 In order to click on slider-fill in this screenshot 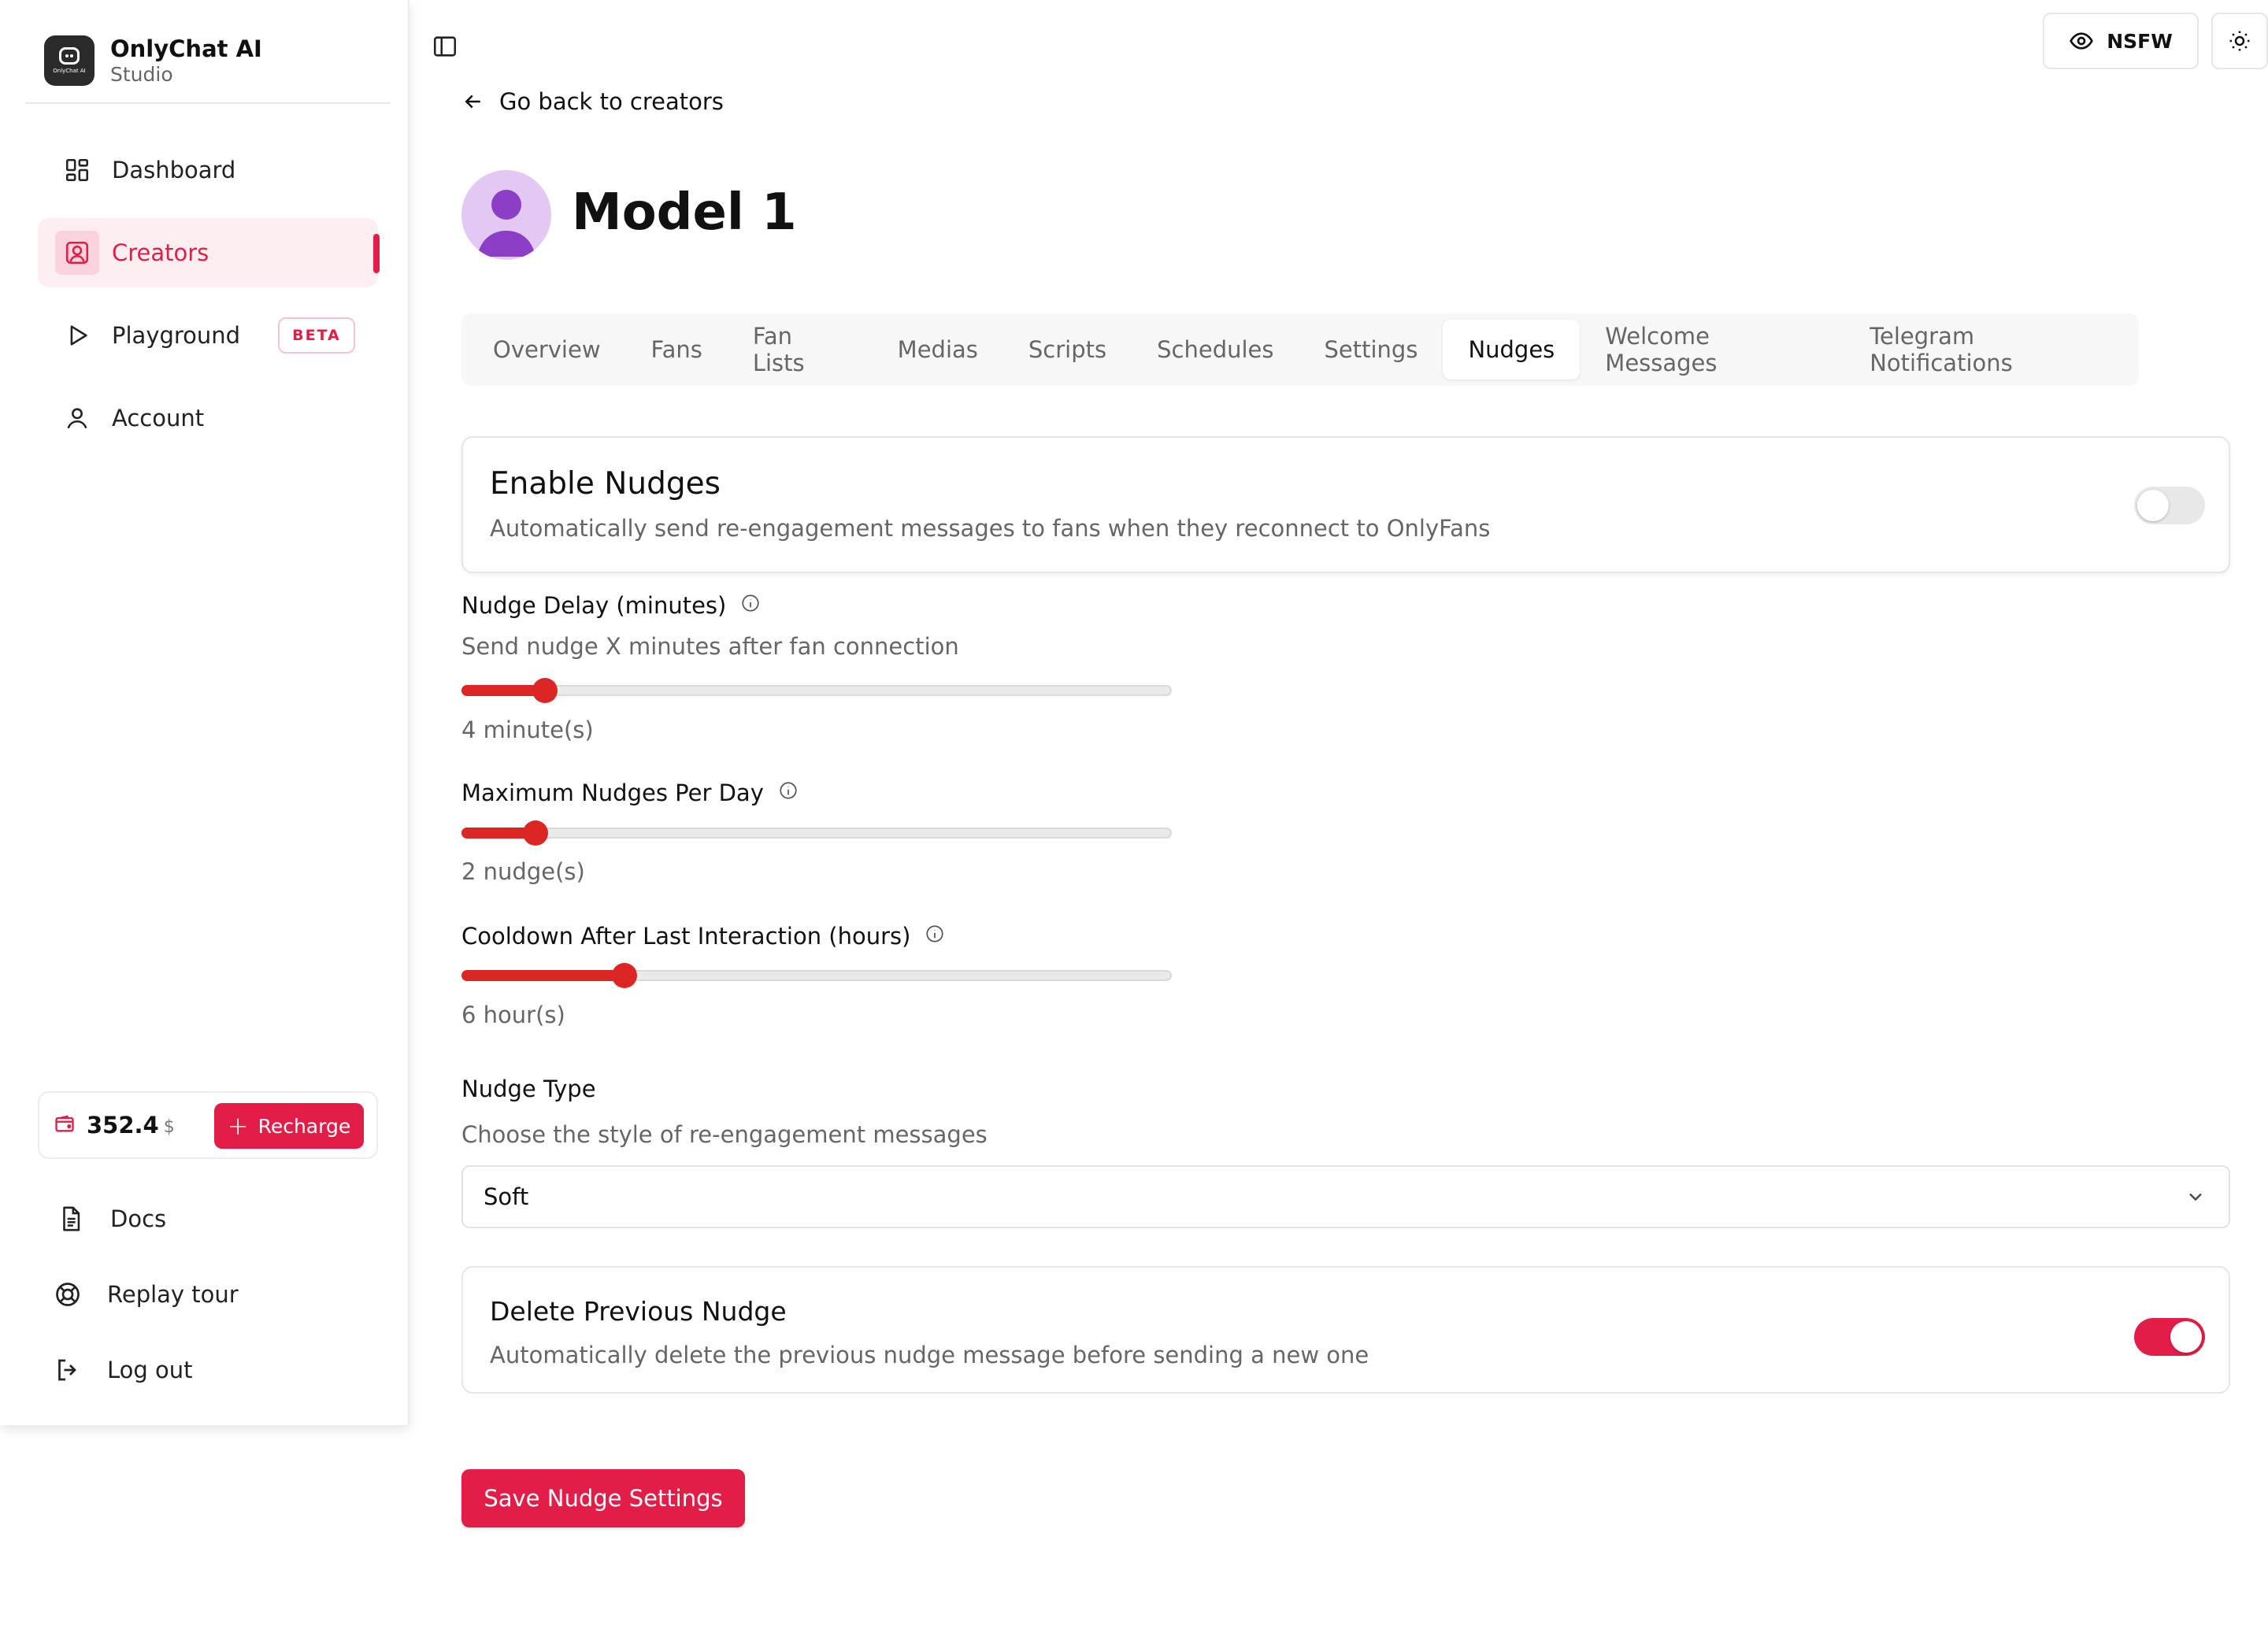, I will do `click(542, 975)`.